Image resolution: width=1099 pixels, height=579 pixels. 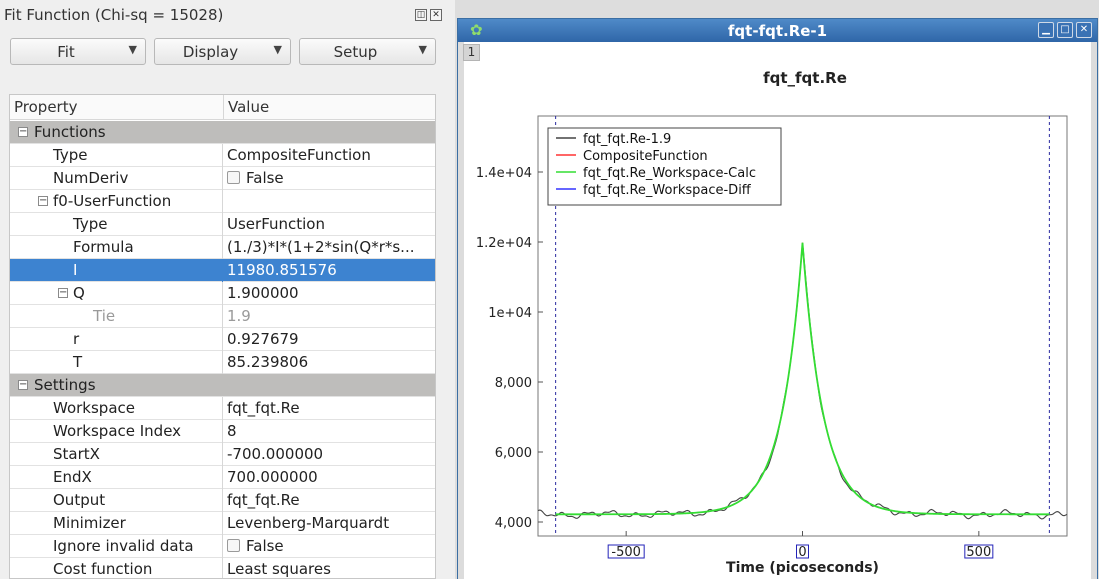 What do you see at coordinates (222, 316) in the screenshot?
I see `table-row-tie: Tie 1.9` at bounding box center [222, 316].